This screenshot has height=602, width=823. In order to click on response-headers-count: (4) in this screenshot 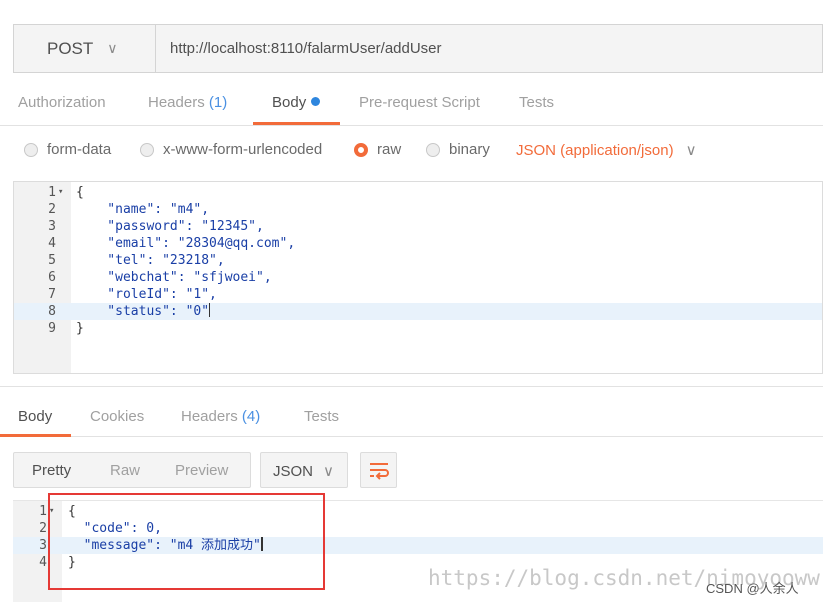, I will do `click(251, 416)`.